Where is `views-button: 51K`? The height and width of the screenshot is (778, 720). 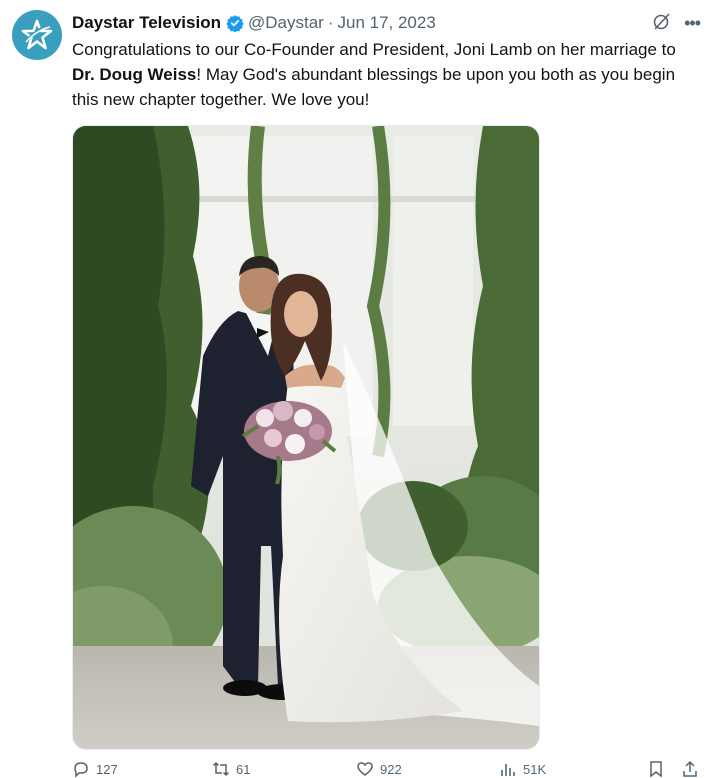 views-button: 51K is located at coordinates (573, 769).